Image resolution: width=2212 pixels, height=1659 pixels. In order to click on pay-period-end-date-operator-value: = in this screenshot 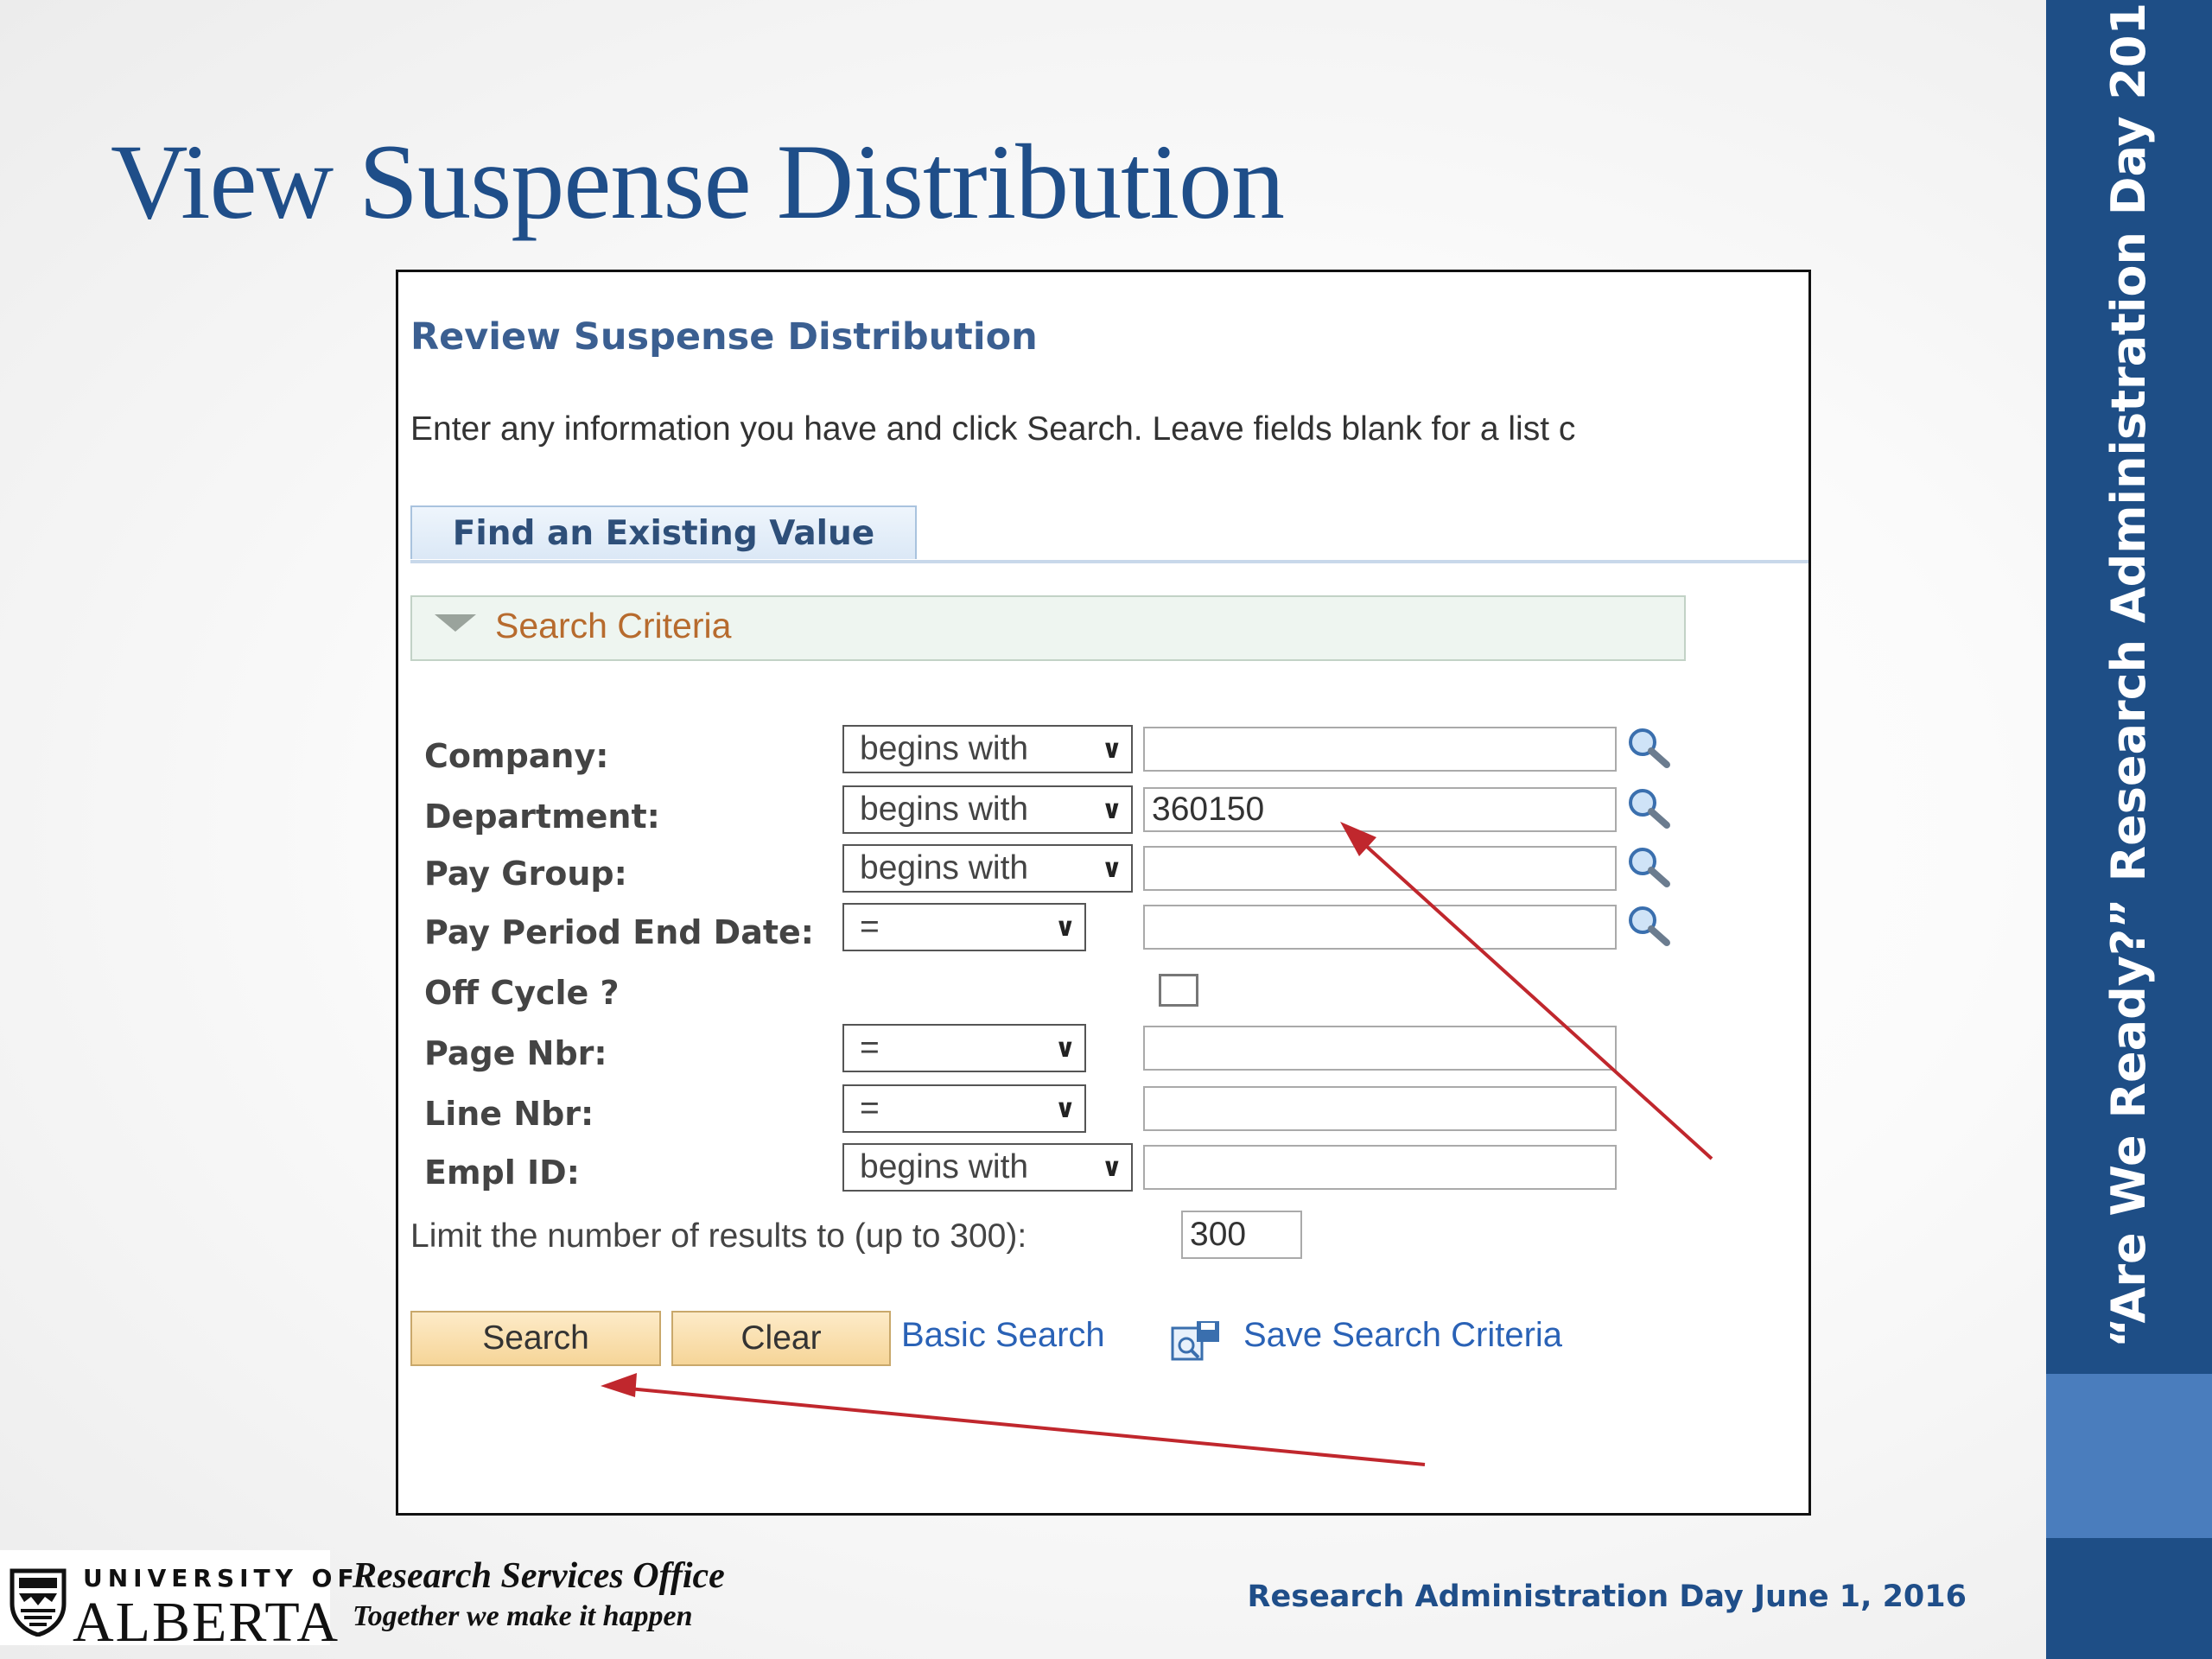, I will do `click(870, 926)`.